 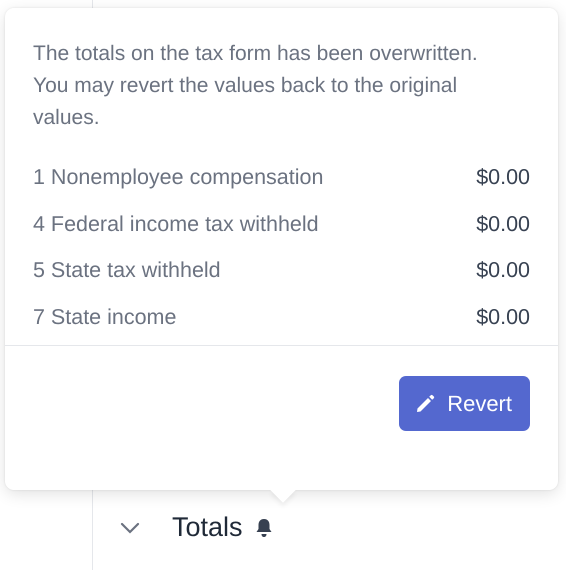 I want to click on pencil-icon, so click(x=425, y=404).